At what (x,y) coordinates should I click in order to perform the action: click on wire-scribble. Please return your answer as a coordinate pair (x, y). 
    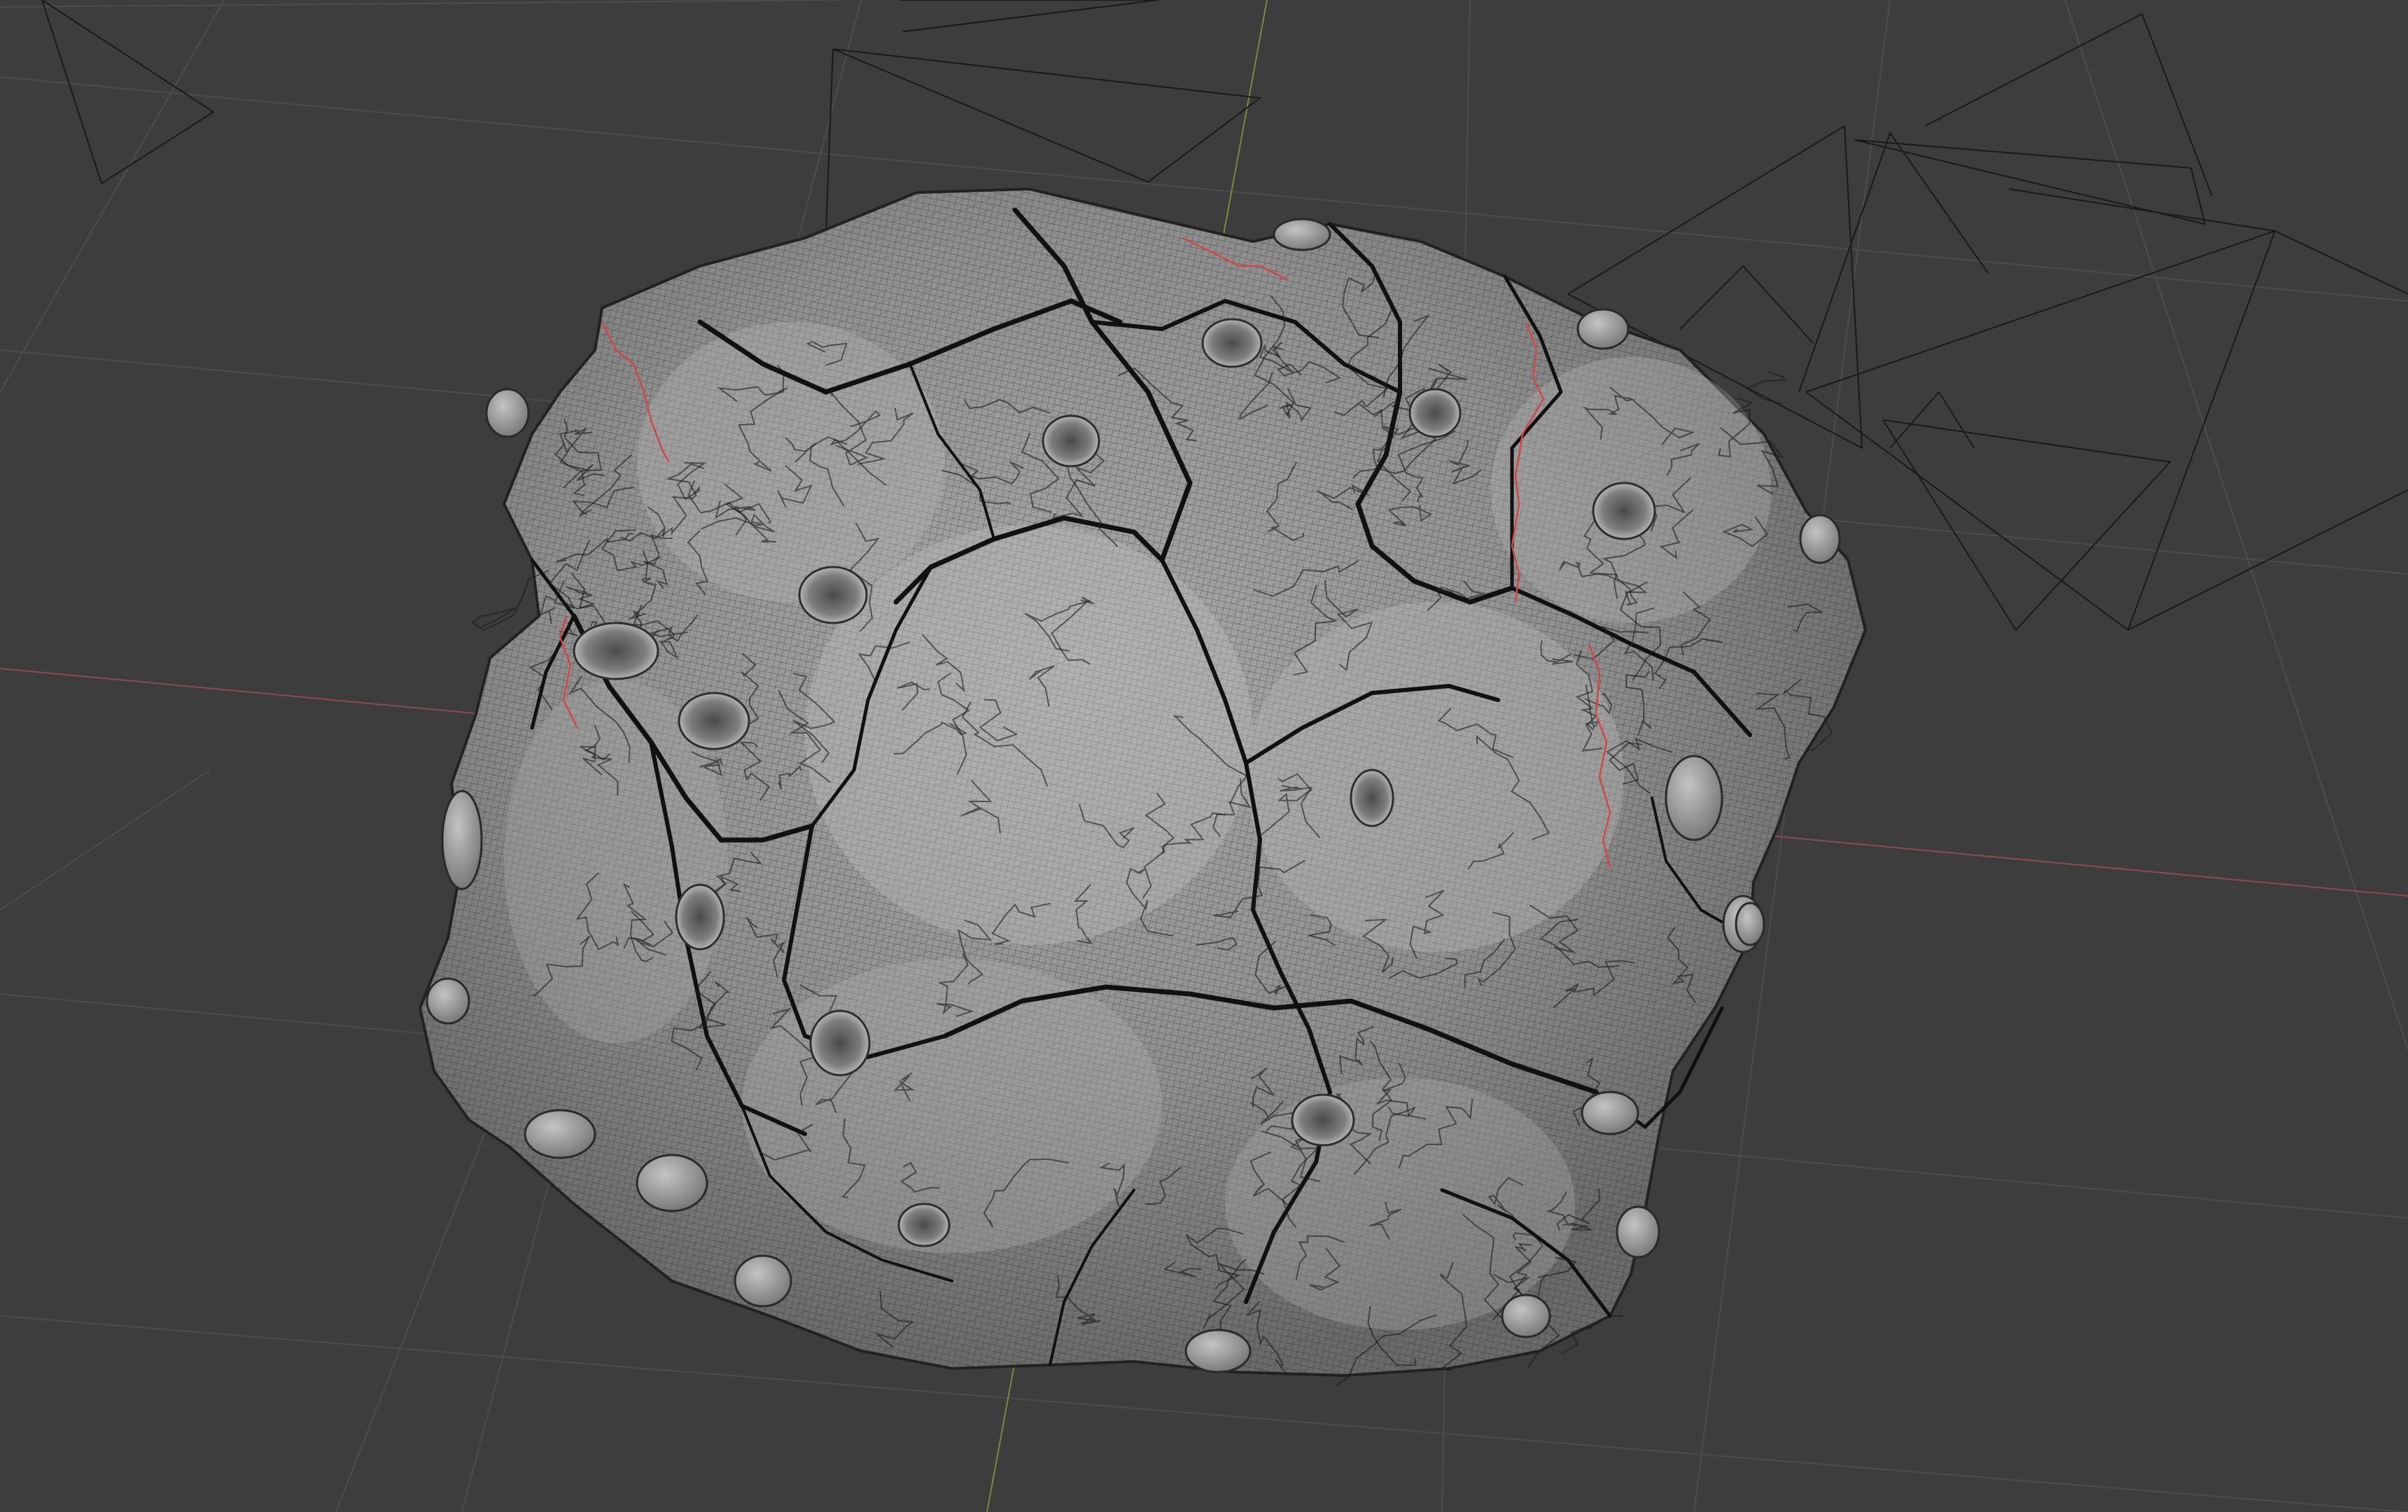
    Looking at the image, I should click on (1765, 388).